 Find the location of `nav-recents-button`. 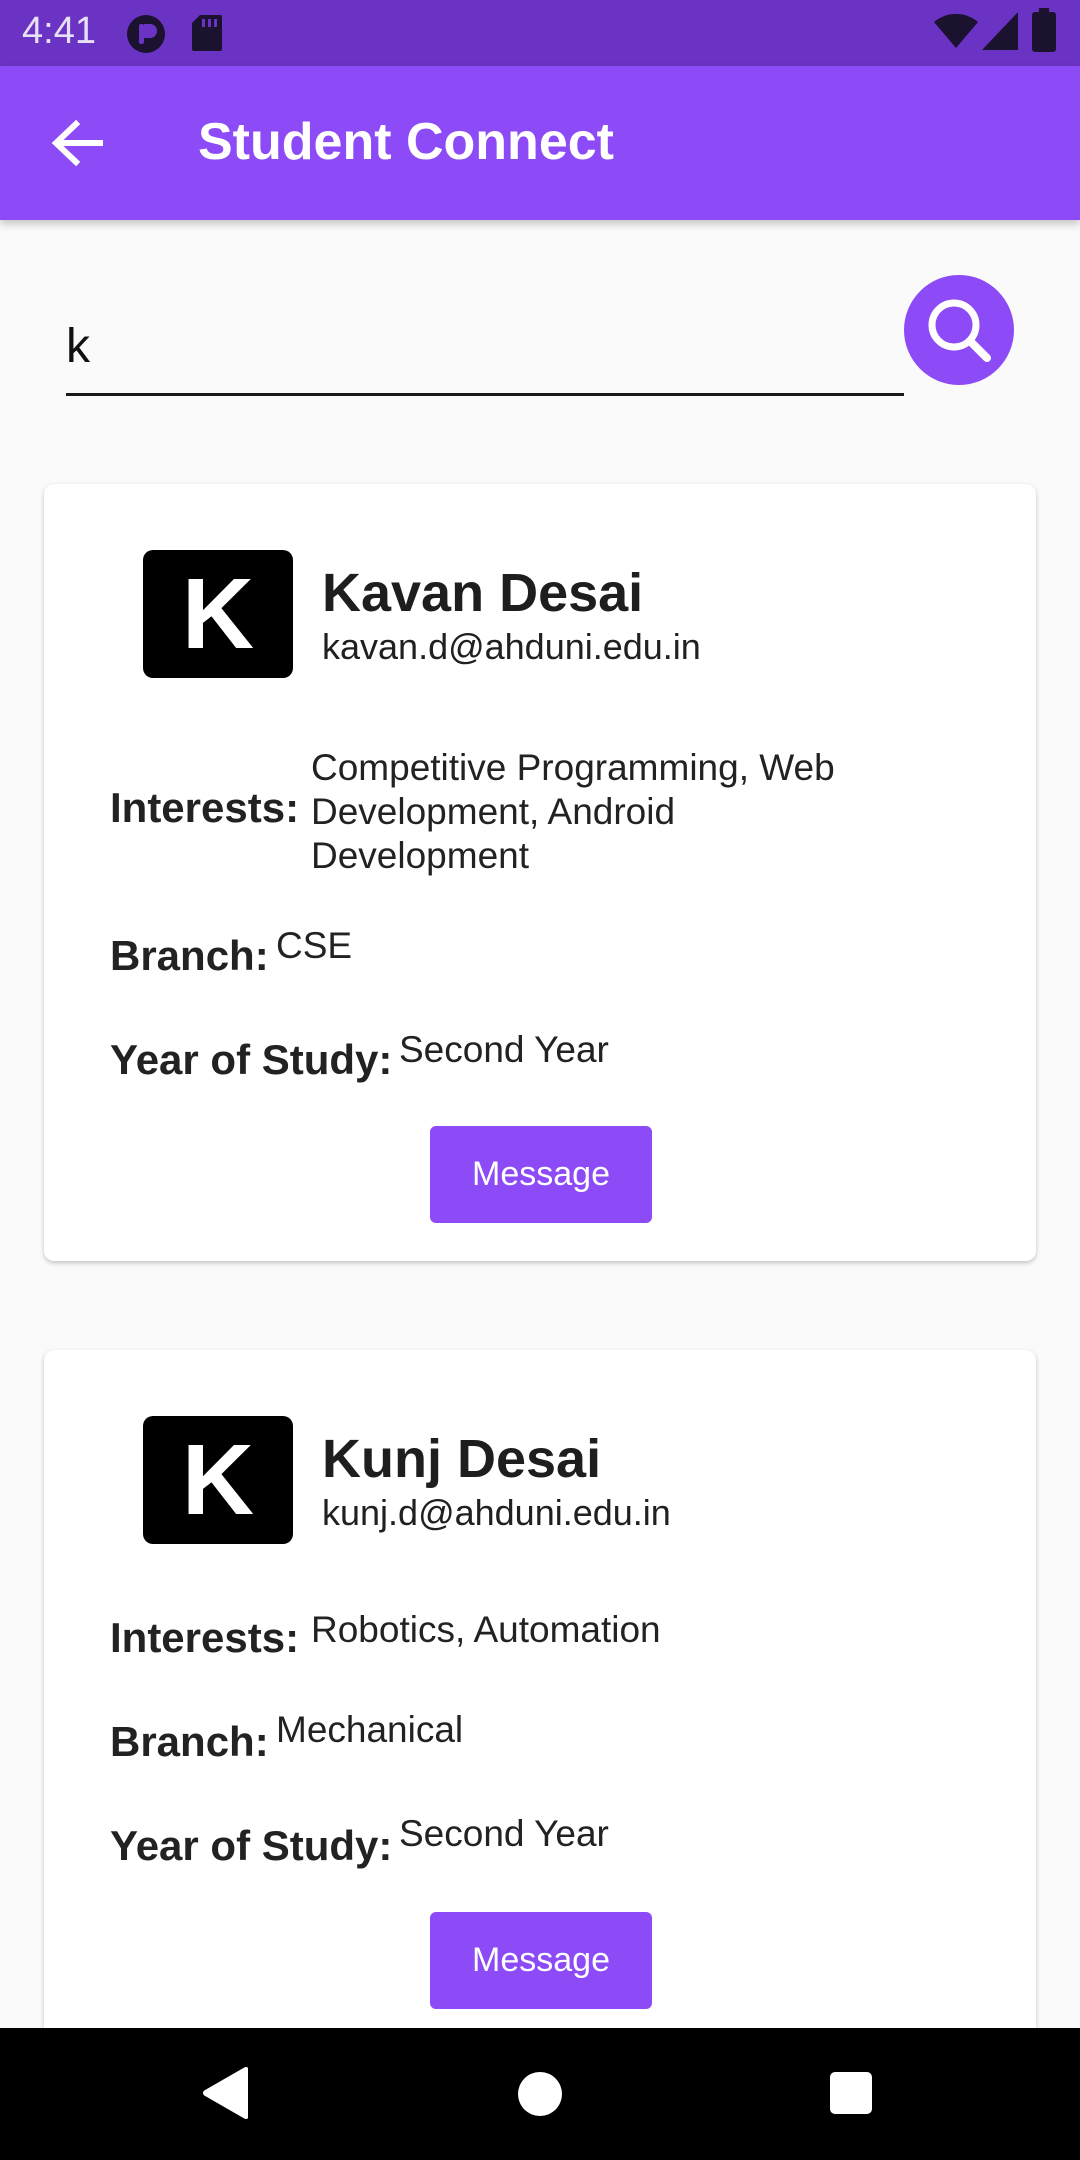

nav-recents-button is located at coordinates (851, 2095).